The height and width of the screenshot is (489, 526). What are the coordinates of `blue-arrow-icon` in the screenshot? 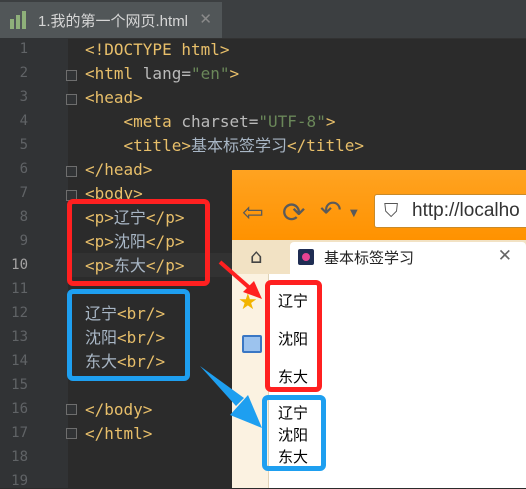 It's located at (231, 397).